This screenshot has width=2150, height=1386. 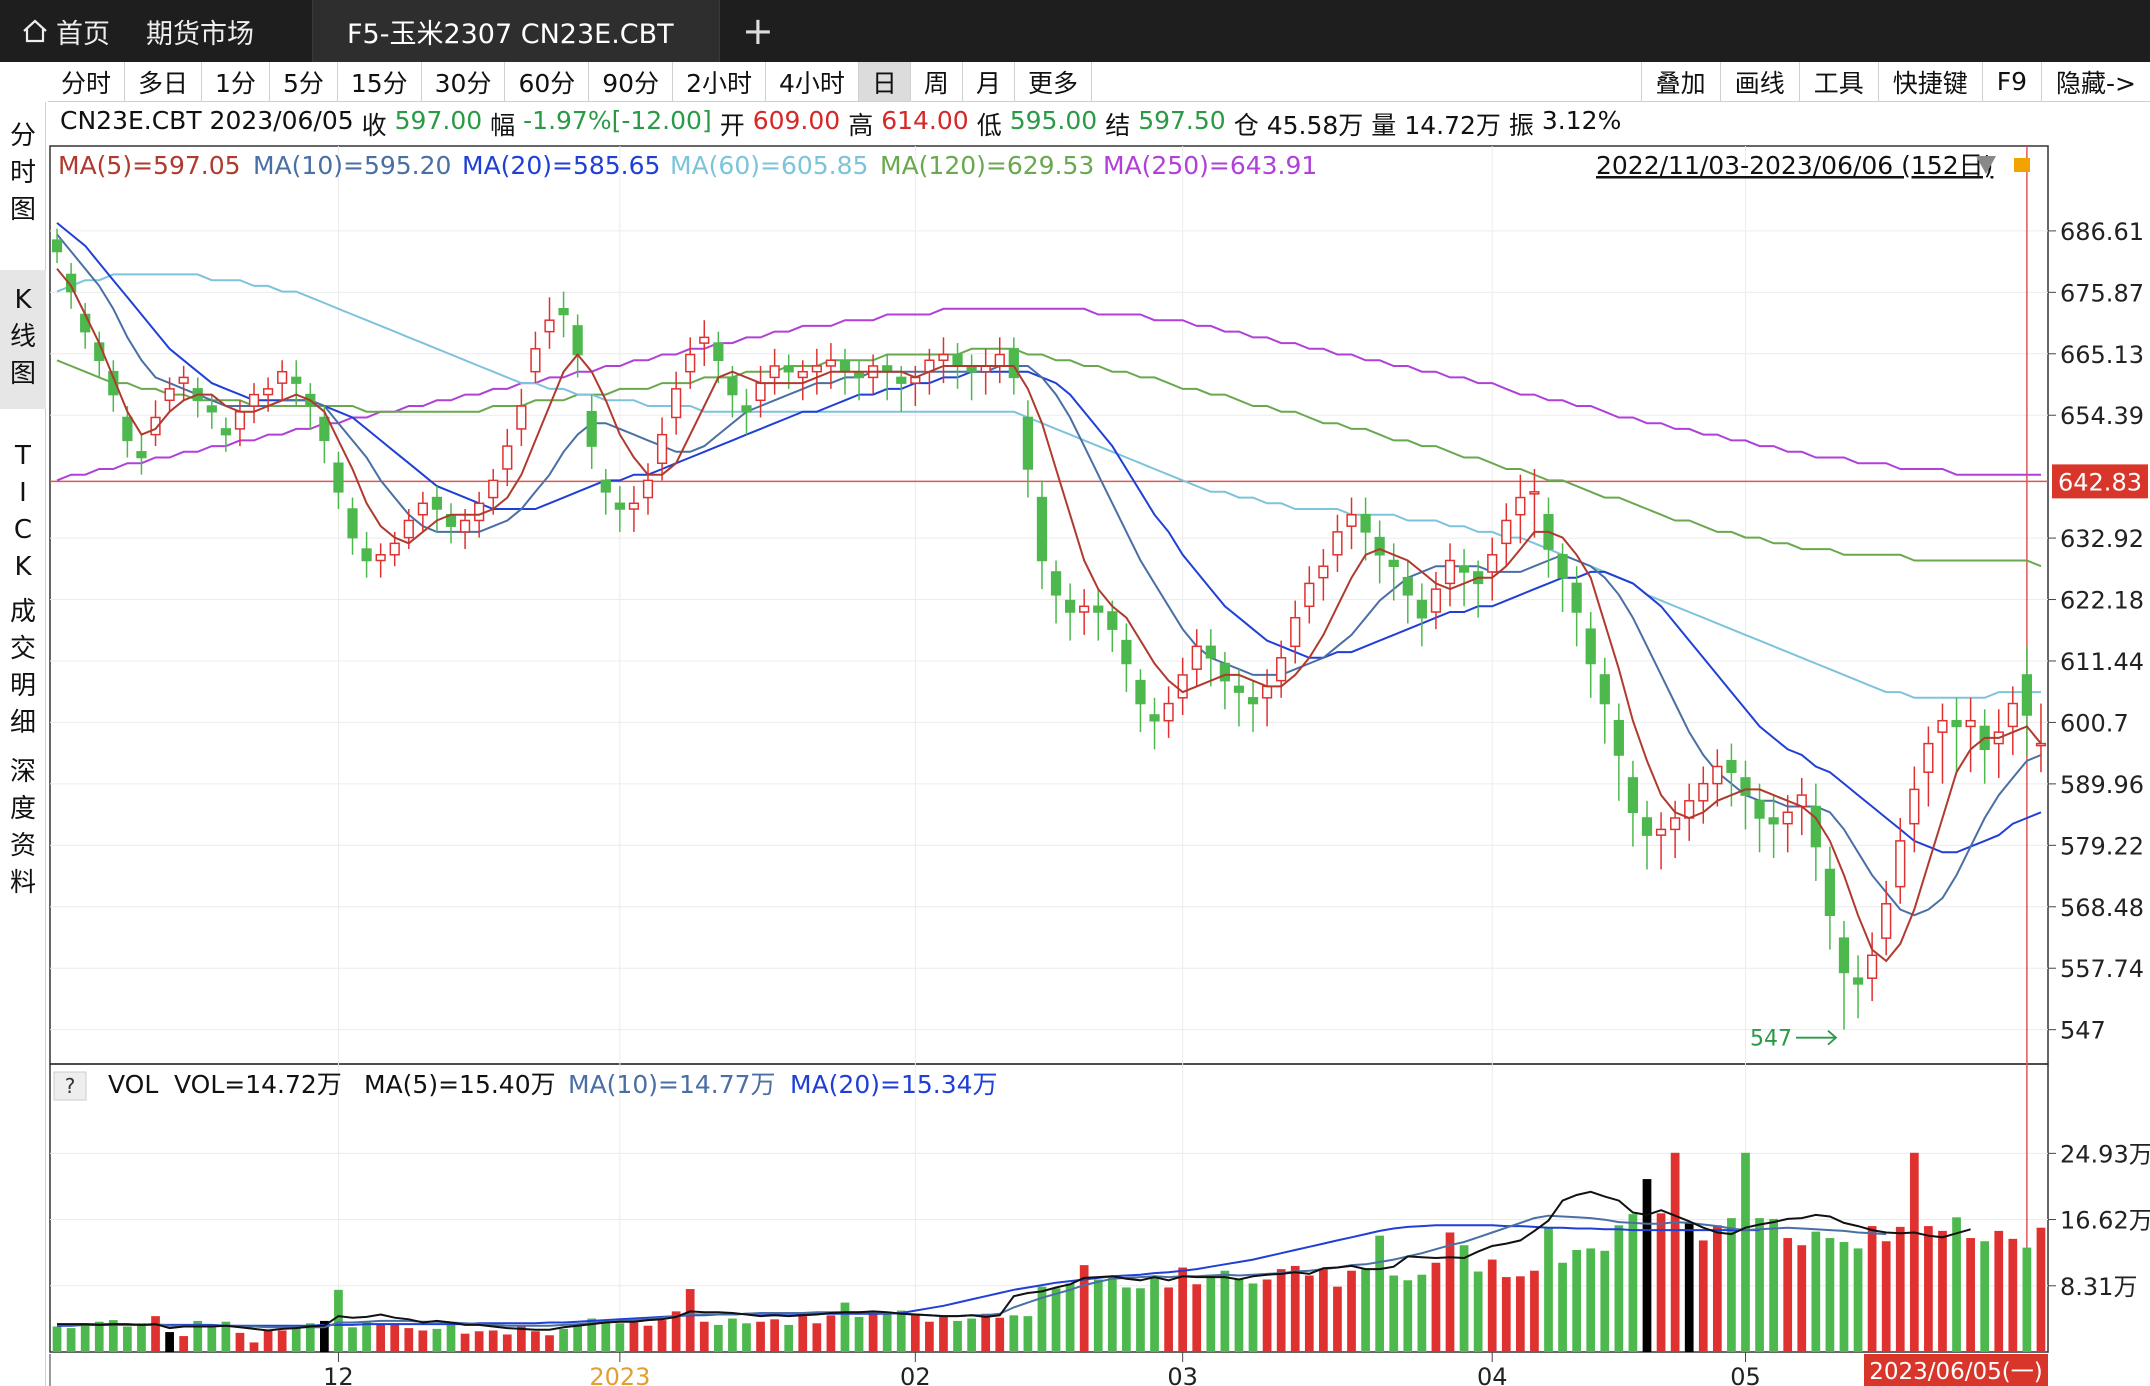 What do you see at coordinates (1956, 1372) in the screenshot?
I see `current-date-label: 2023/06/05(一)` at bounding box center [1956, 1372].